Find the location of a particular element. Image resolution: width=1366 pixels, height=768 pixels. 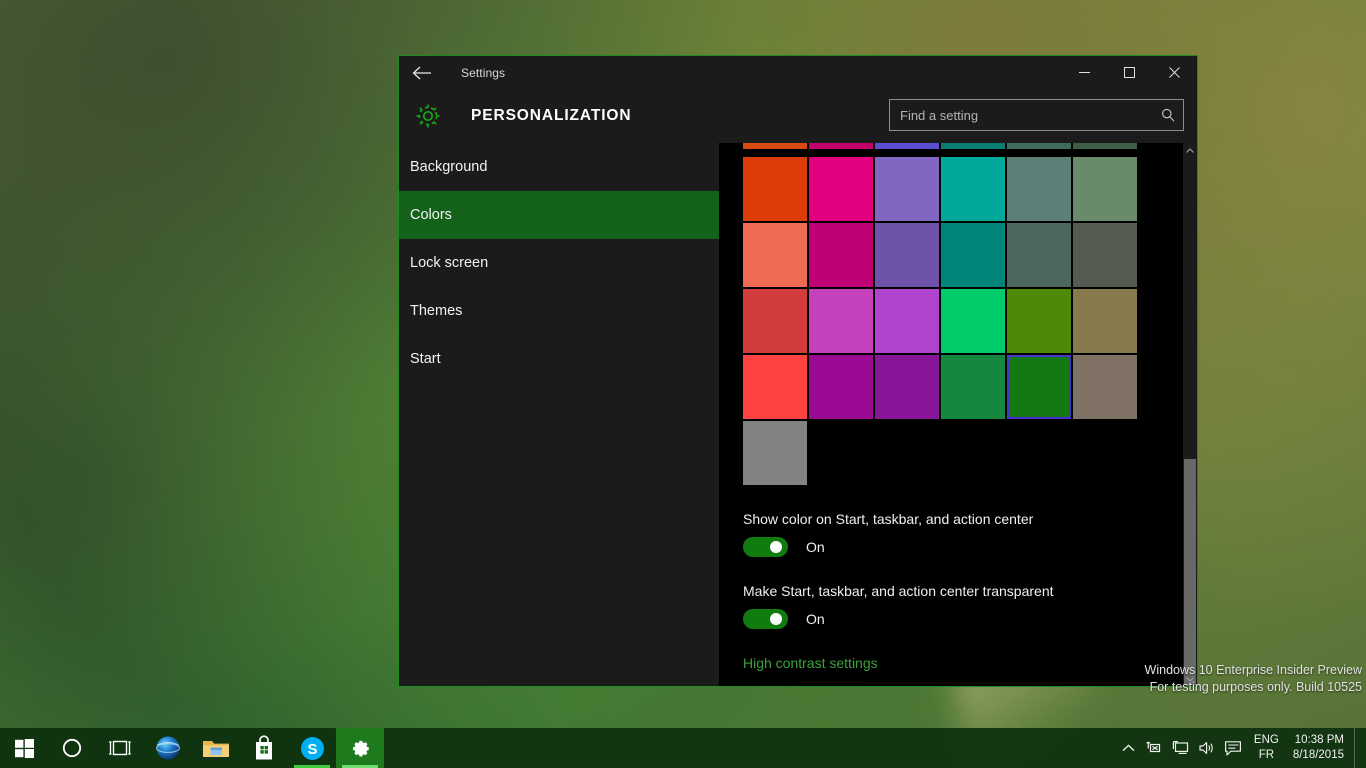

accent-color-grid is located at coordinates (963, 284).